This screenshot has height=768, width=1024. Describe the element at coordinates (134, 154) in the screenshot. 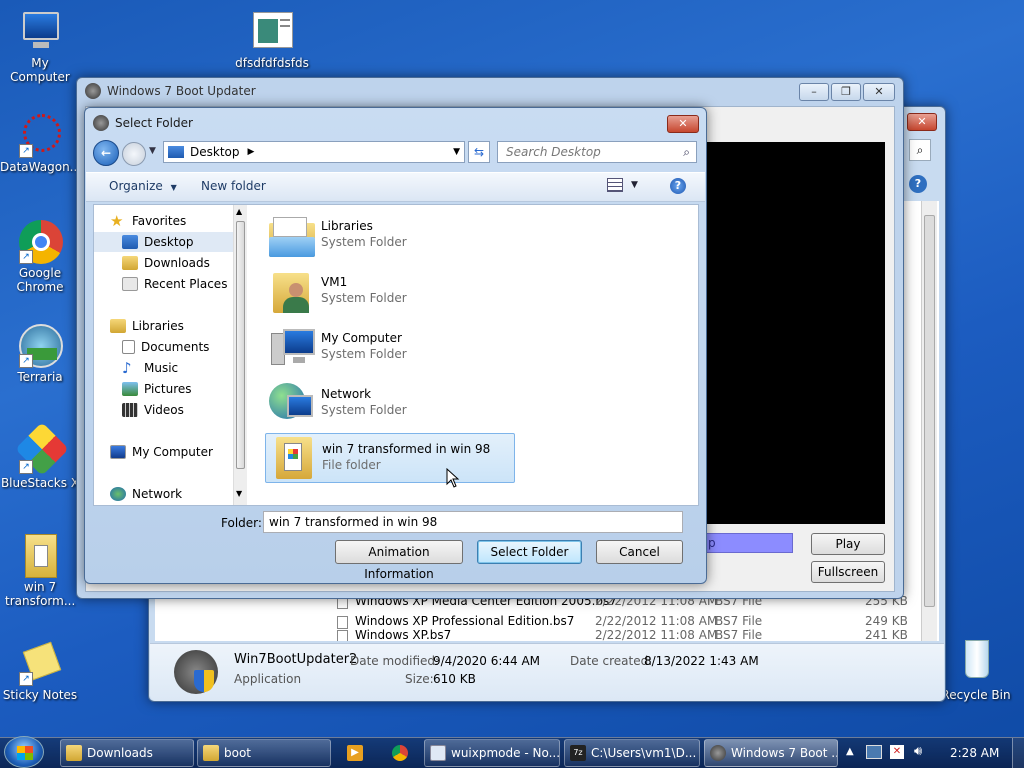

I see `forward-button` at that location.